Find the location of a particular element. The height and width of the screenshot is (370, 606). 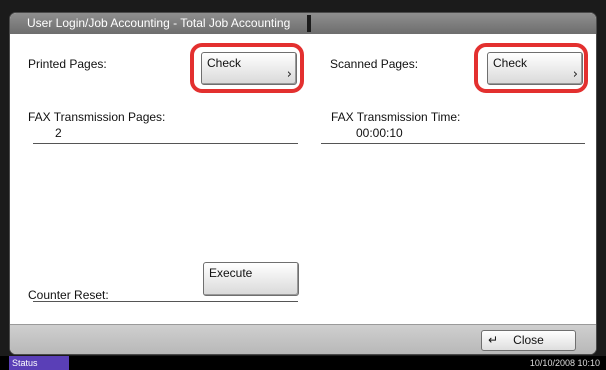

enter-return-icon: ↵ is located at coordinates (493, 340).